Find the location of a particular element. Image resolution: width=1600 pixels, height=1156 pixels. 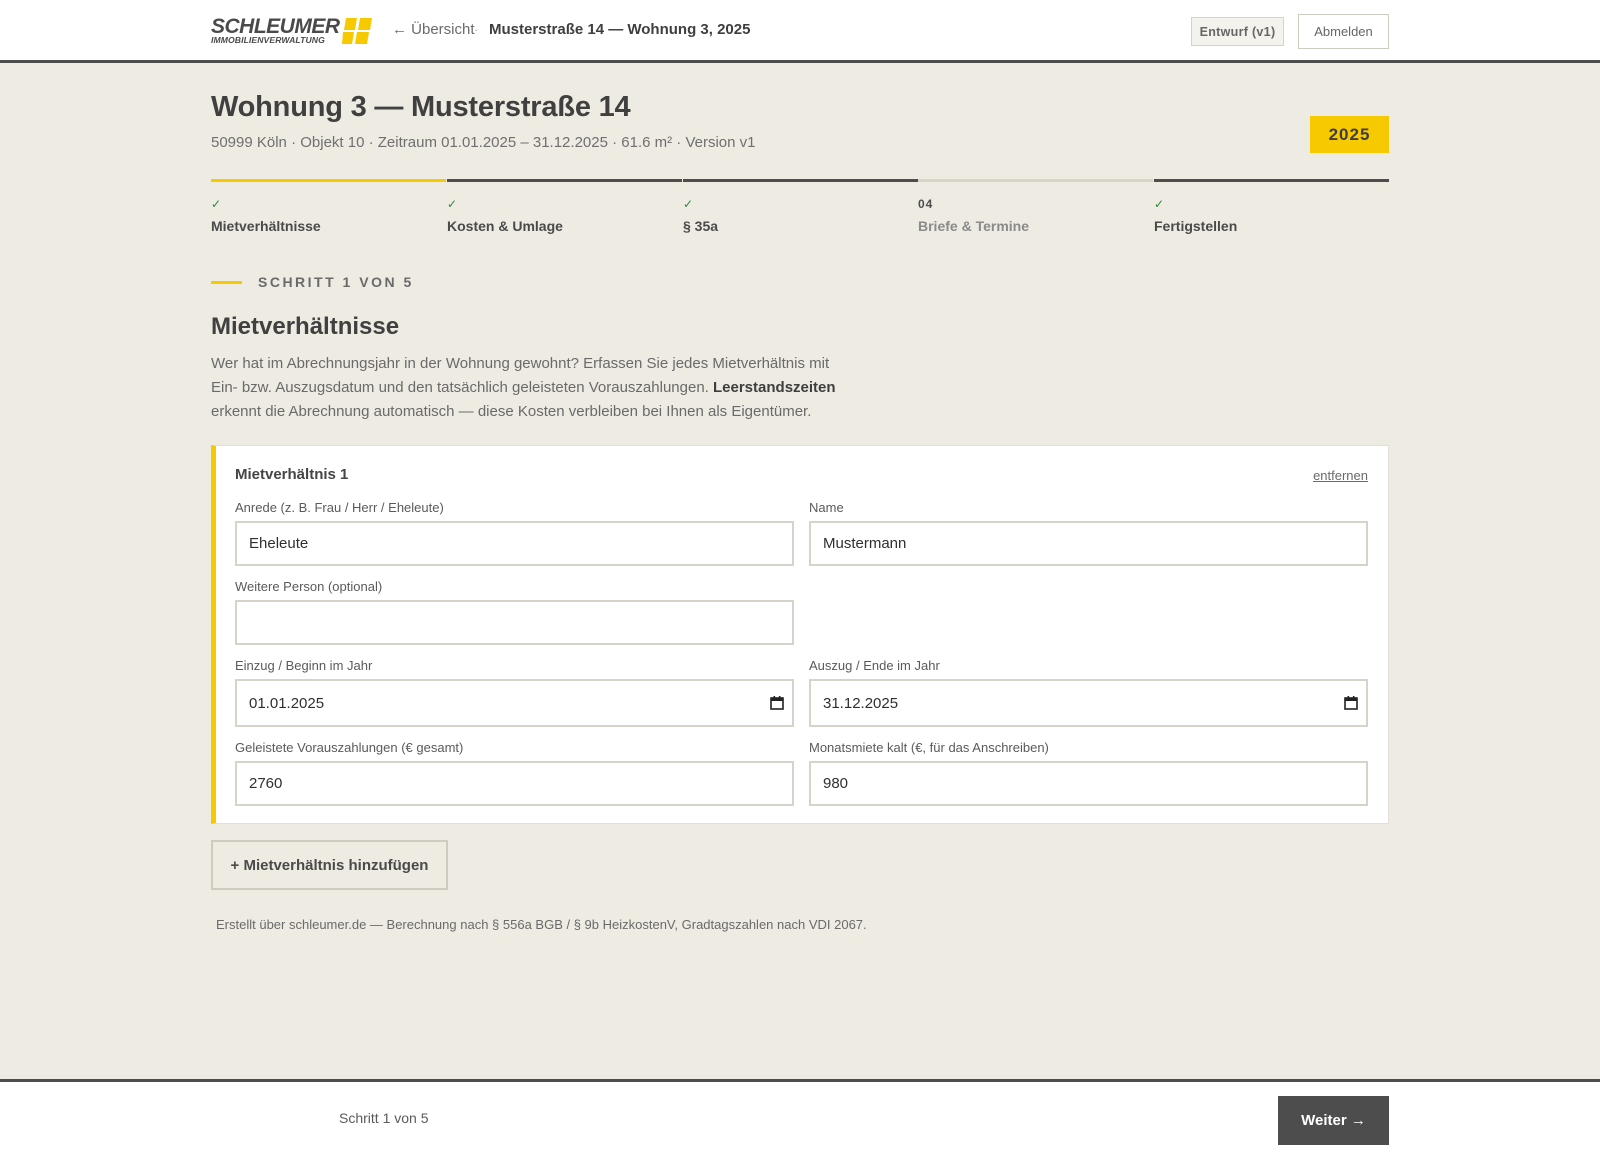

move-in-label: Einzug / Beginn im Jahr is located at coordinates (304, 665).